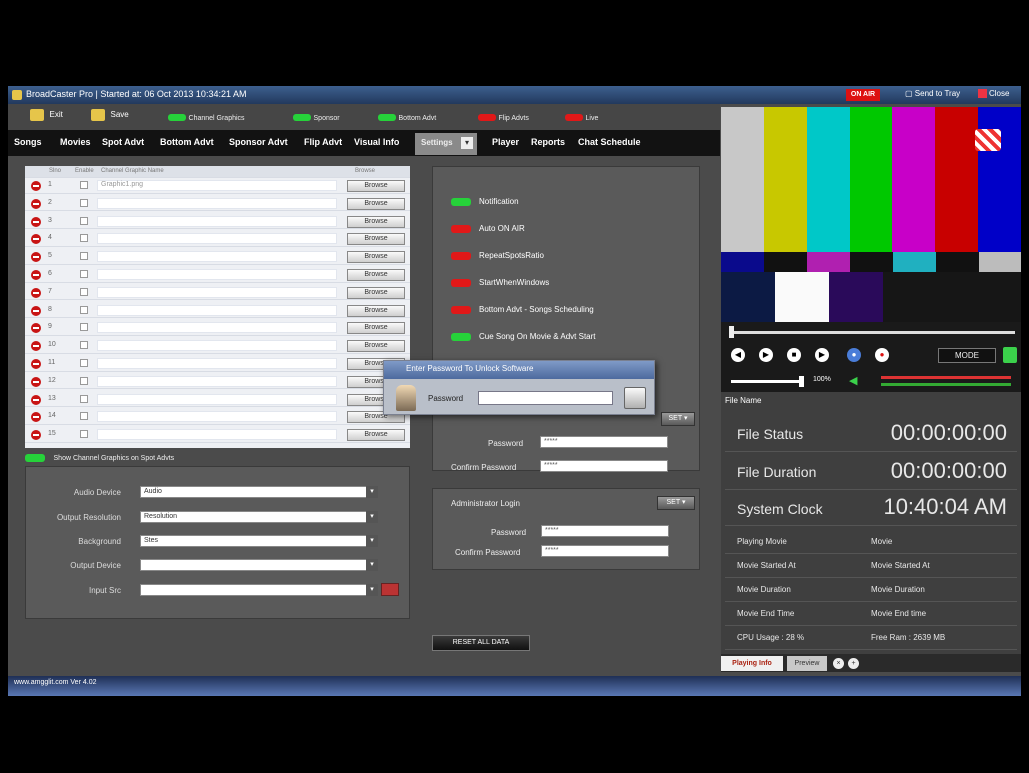  Describe the element at coordinates (485, 201) in the screenshot. I see `option-notification: Notification` at that location.